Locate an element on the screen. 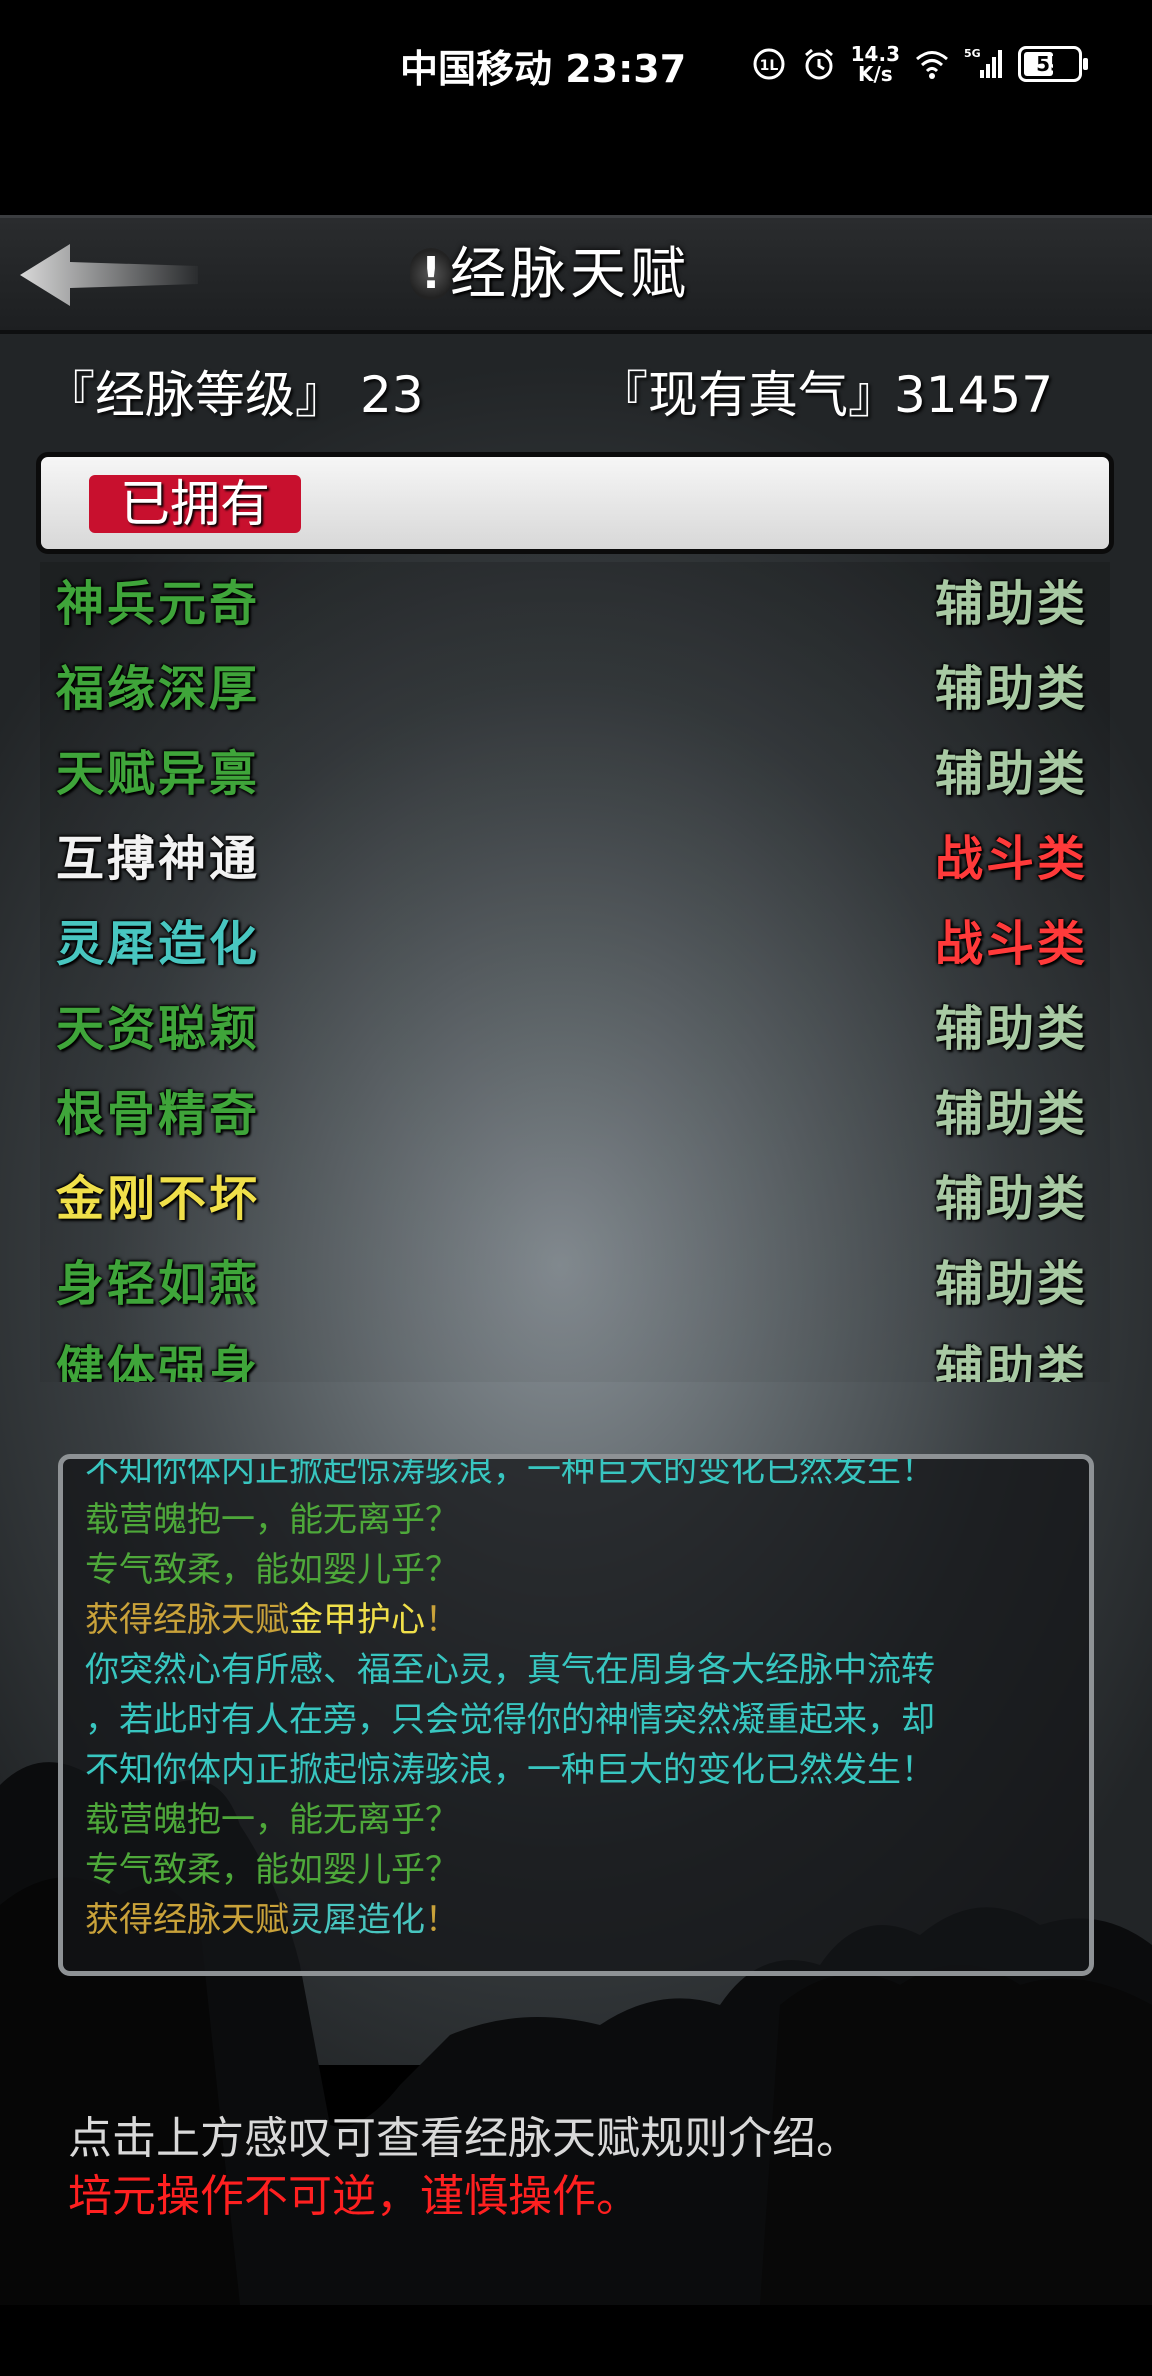 Image resolution: width=1152 pixels, height=2376 pixels. title-bar: ! 经脉天赋 is located at coordinates (576, 274).